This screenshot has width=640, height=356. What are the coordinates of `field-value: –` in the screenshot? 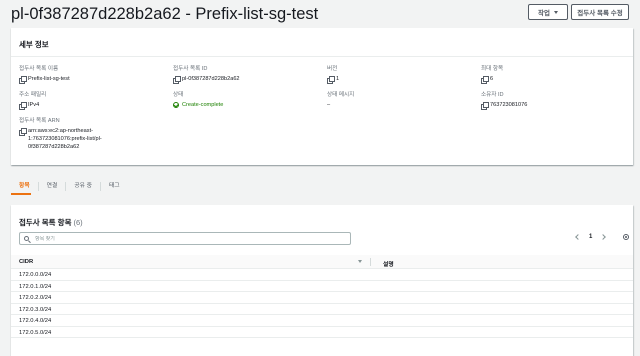 It's located at (329, 105).